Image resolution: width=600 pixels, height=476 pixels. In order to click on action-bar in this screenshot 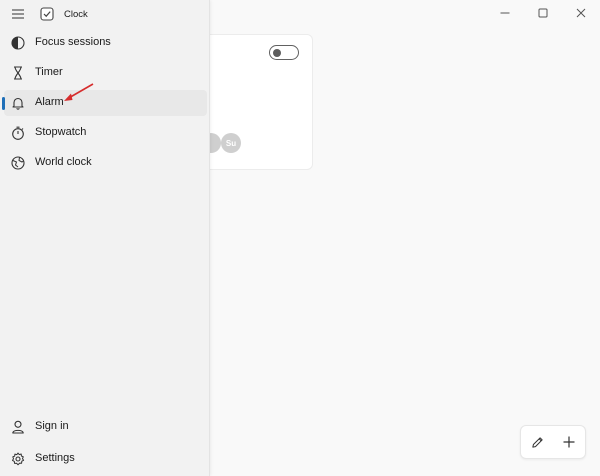, I will do `click(553, 442)`.